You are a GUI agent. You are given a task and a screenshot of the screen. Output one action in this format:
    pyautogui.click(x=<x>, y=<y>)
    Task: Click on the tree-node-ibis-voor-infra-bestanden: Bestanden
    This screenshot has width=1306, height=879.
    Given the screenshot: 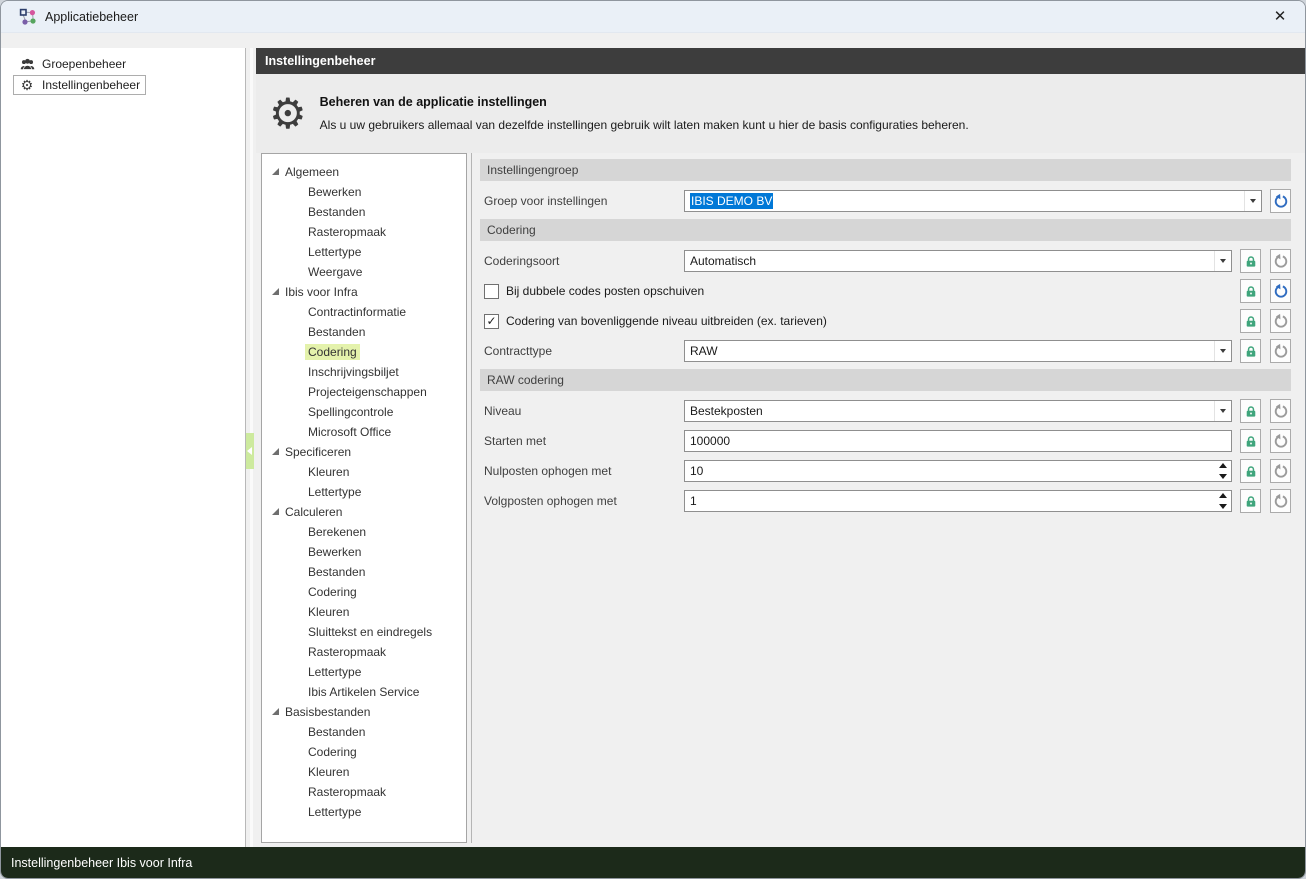 What is the action you would take?
    pyautogui.click(x=364, y=332)
    